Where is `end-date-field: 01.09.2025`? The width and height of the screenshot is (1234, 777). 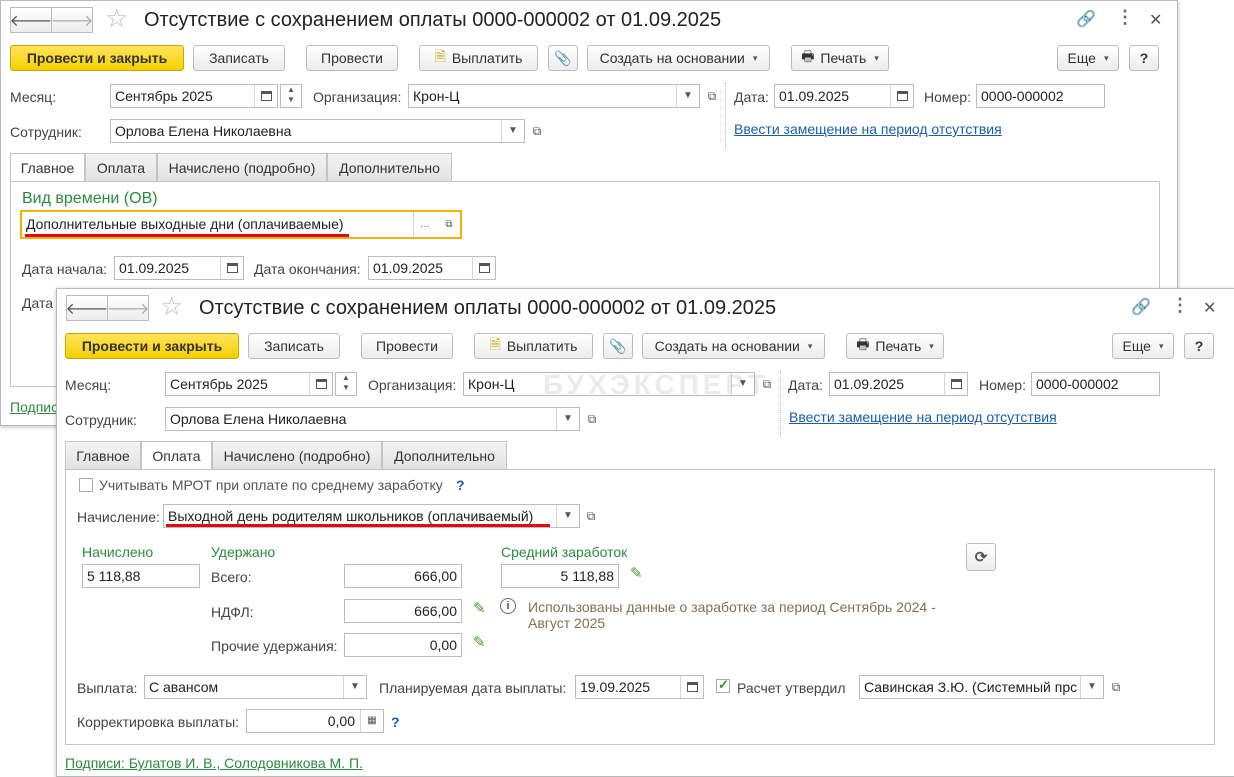 end-date-field: 01.09.2025 is located at coordinates (432, 268).